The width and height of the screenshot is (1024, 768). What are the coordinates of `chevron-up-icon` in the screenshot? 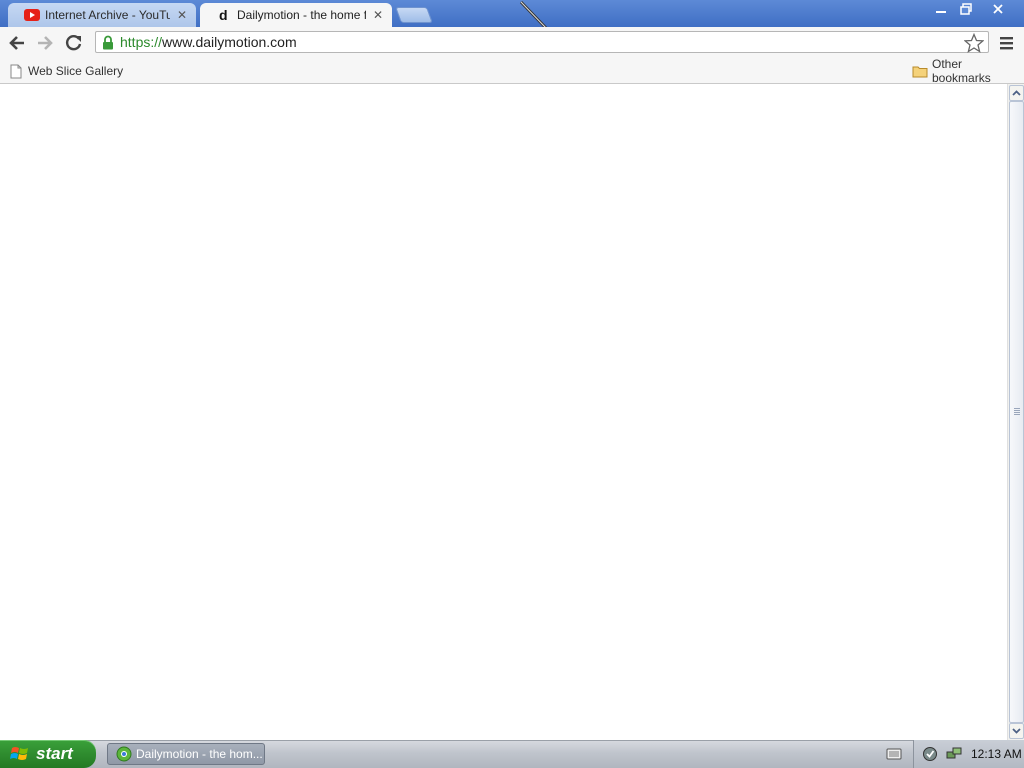 It's located at (1016, 93).